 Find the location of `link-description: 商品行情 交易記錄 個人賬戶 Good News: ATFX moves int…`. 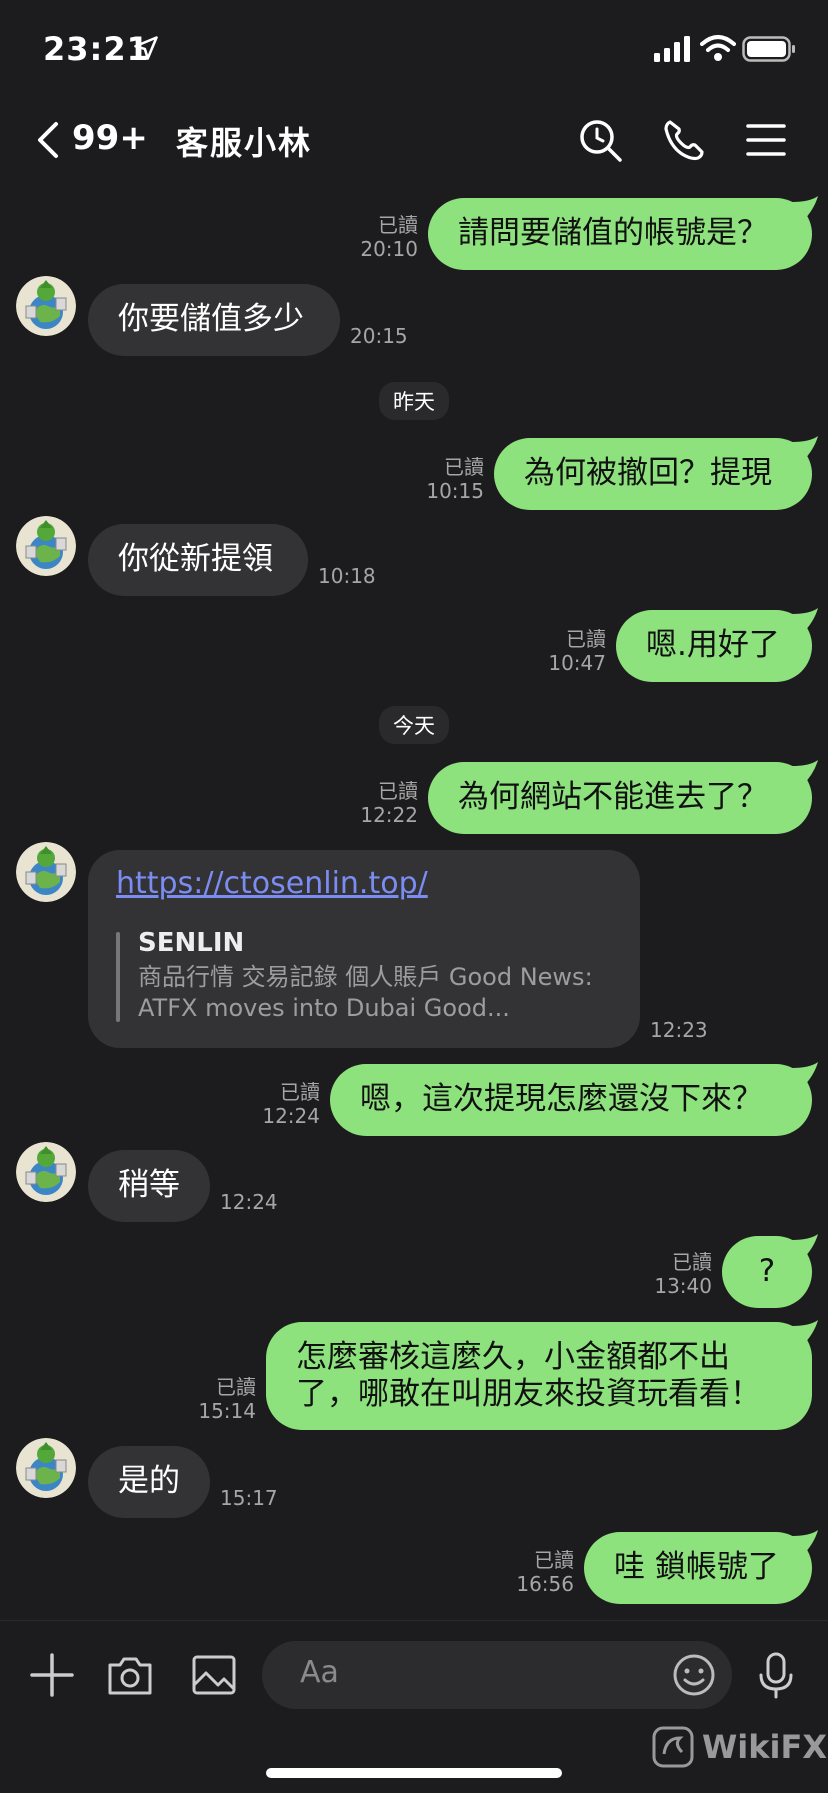

link-description: 商品行情 交易記錄 個人賬戶 Good News: ATFX moves int… is located at coordinates (365, 992).